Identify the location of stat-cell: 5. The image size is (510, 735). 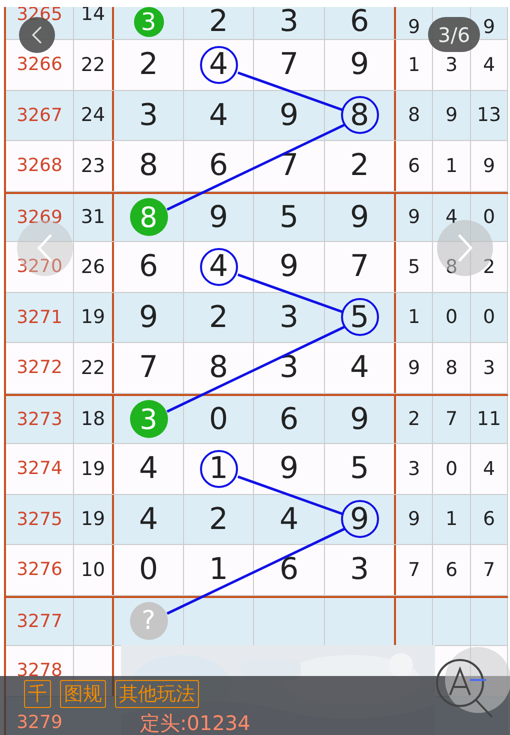
(414, 267).